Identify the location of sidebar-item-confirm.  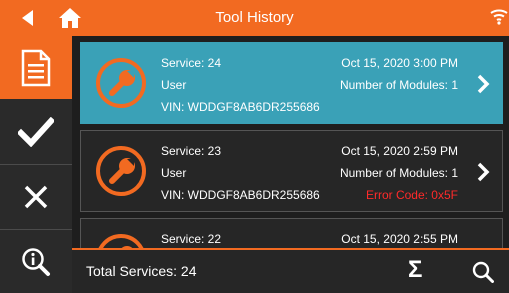
(36, 132).